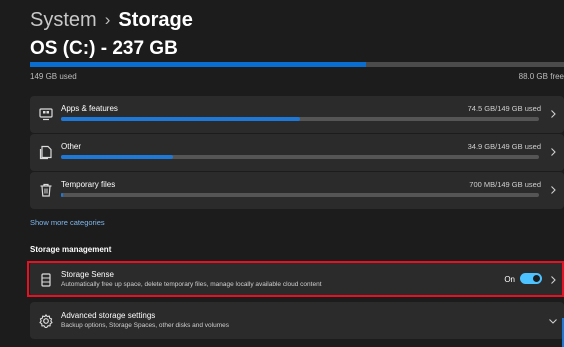 This screenshot has height=347, width=564. Describe the element at coordinates (504, 108) in the screenshot. I see `category-size: 74.5 GB/149 GB used` at that location.